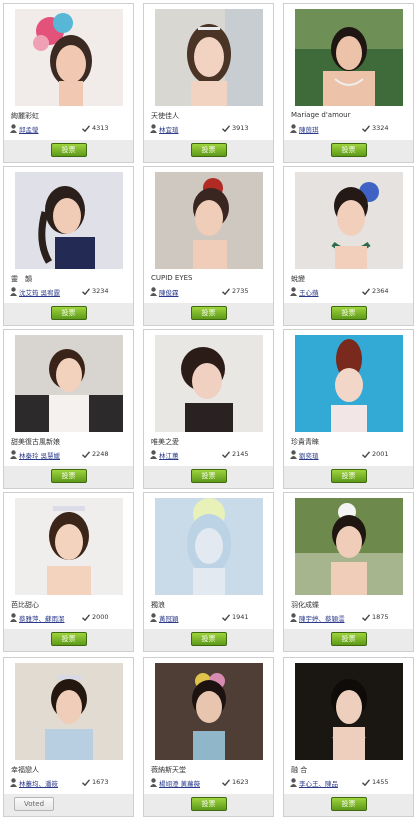 The height and width of the screenshot is (820, 420). What do you see at coordinates (100, 454) in the screenshot?
I see `vote-count: 2248` at bounding box center [100, 454].